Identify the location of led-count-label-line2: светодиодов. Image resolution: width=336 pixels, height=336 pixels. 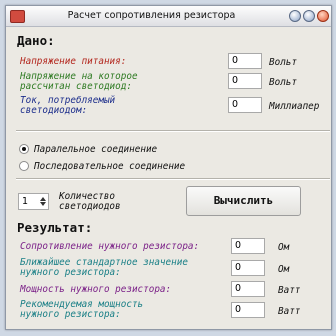
(90, 206).